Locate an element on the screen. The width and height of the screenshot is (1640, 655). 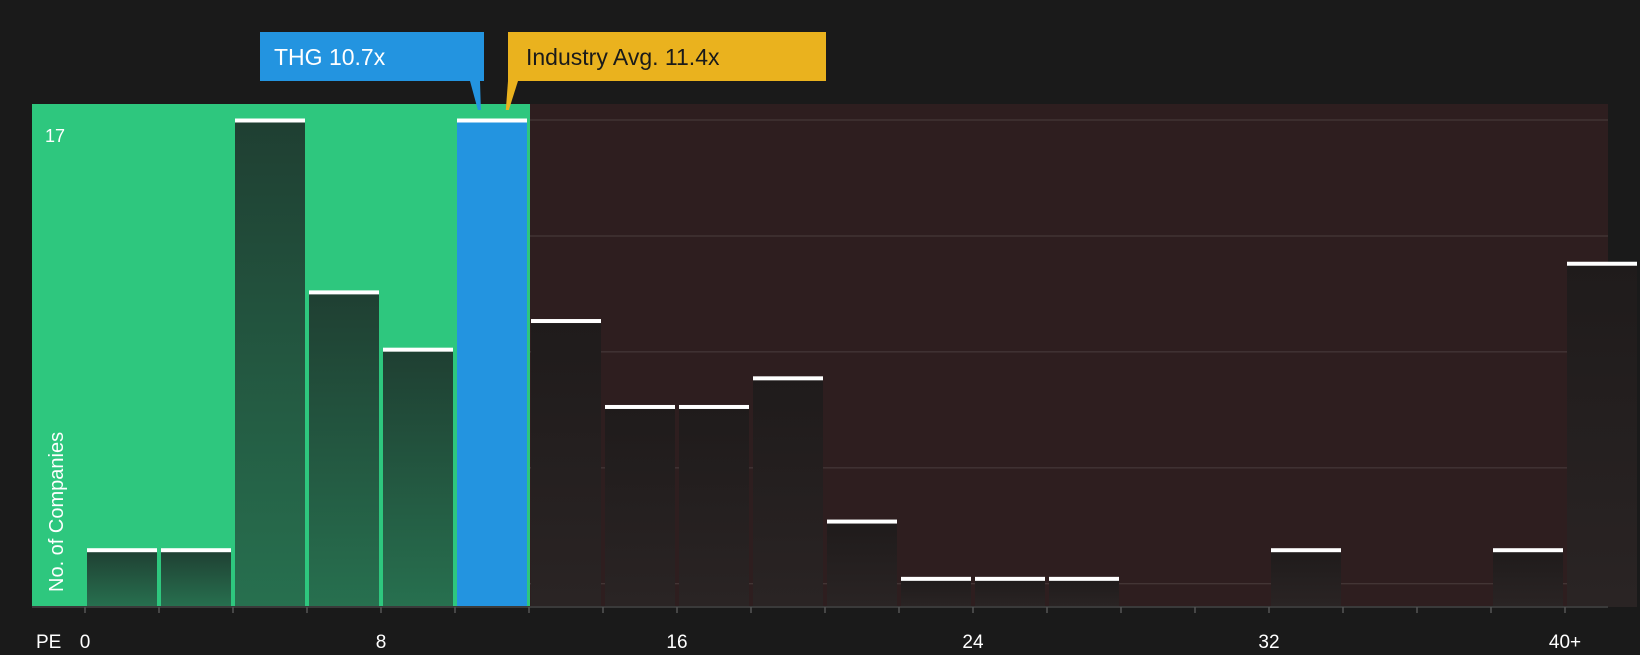
value-markers: THG 10.7x Industry Avg. 11.4x is located at coordinates (543, 71).